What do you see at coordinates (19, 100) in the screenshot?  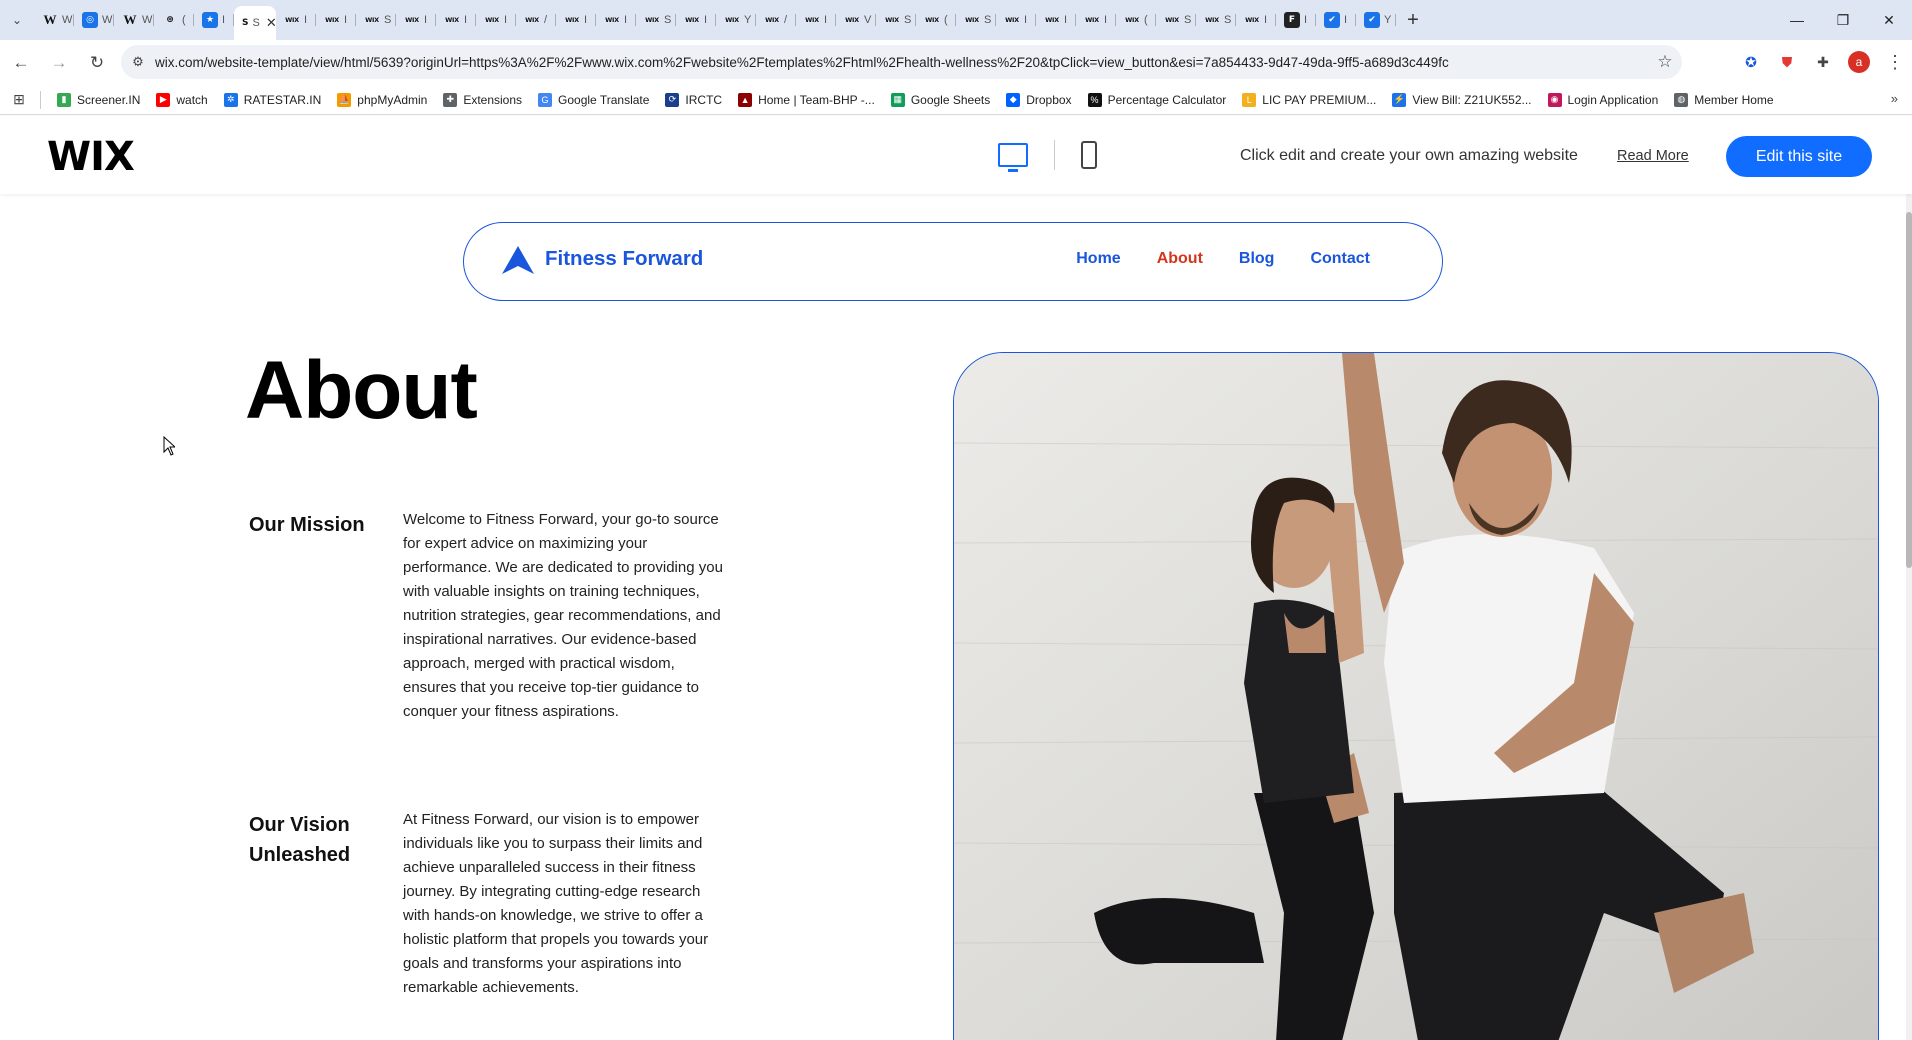 I see `apps-grid-icon: ⊞` at bounding box center [19, 100].